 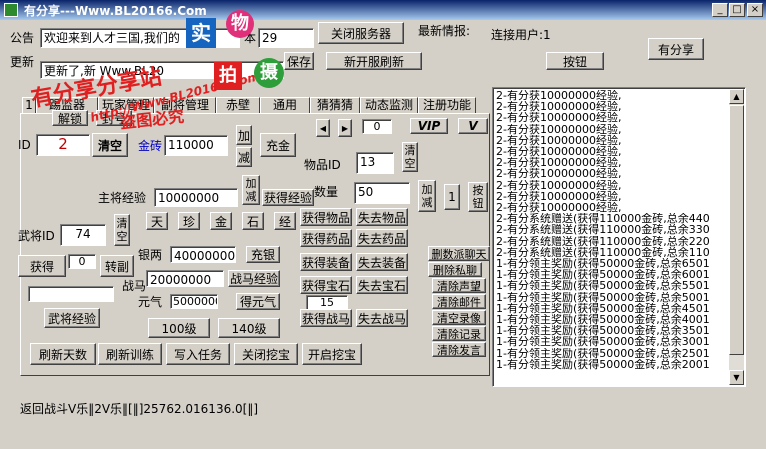 What do you see at coordinates (389, 105) in the screenshot?
I see `tab-dynamic-monitor: 动态监测` at bounding box center [389, 105].